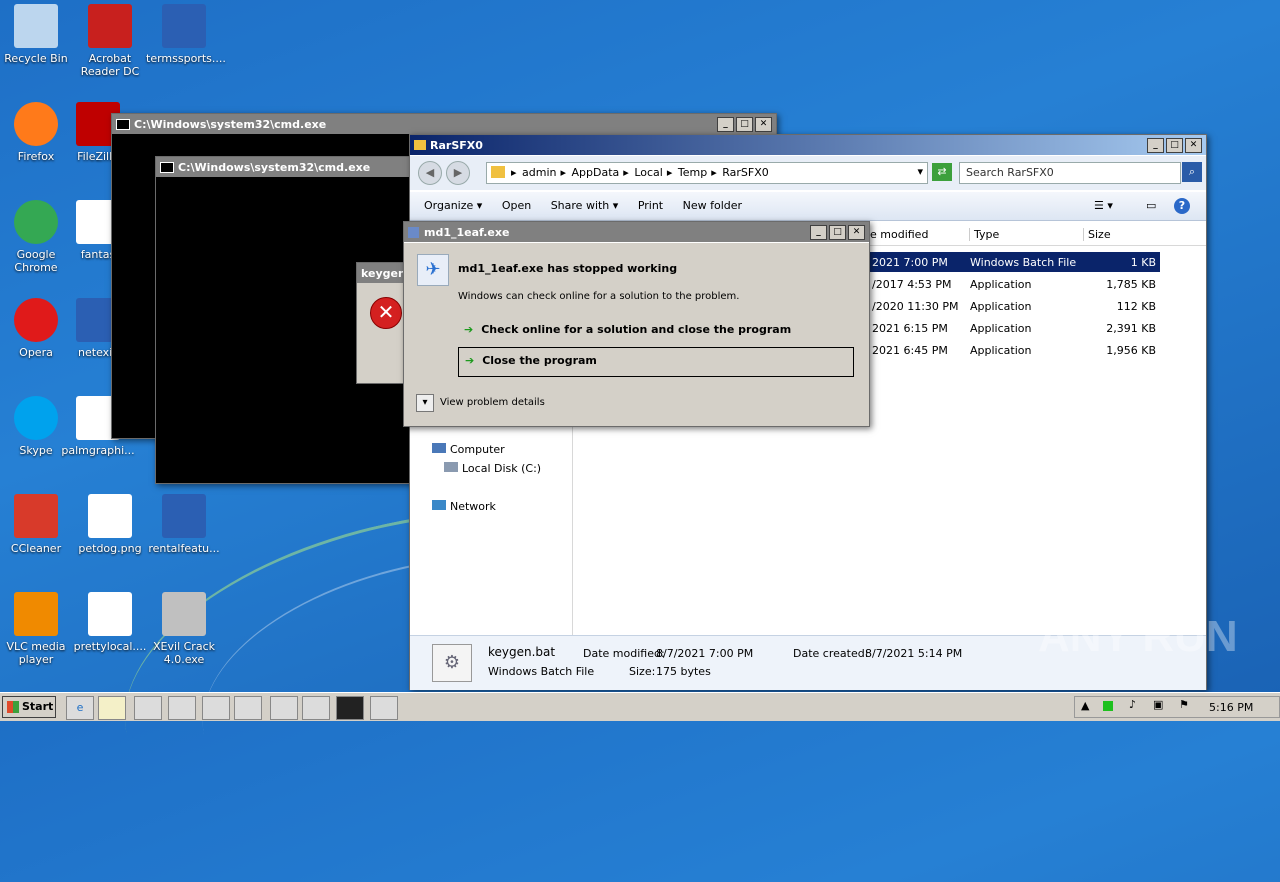  Describe the element at coordinates (458, 173) in the screenshot. I see `forward-button: ▶` at that location.